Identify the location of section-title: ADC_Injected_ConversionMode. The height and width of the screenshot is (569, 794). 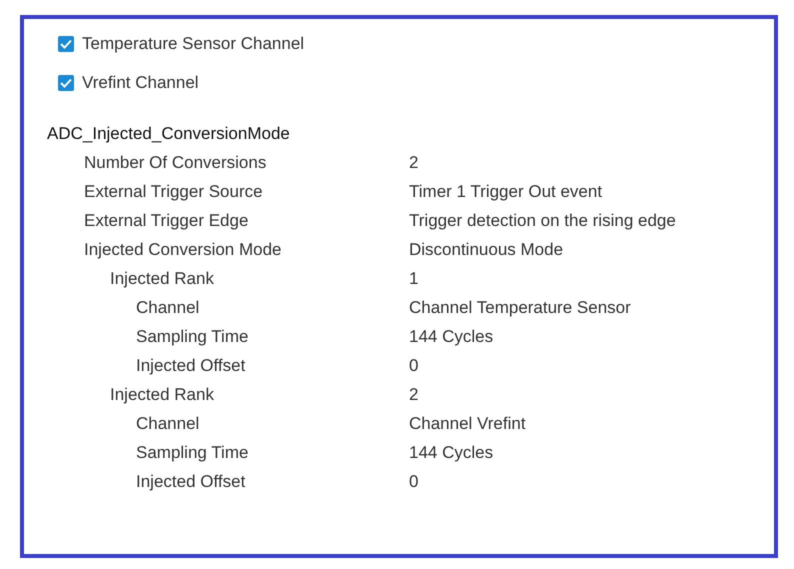
(168, 133).